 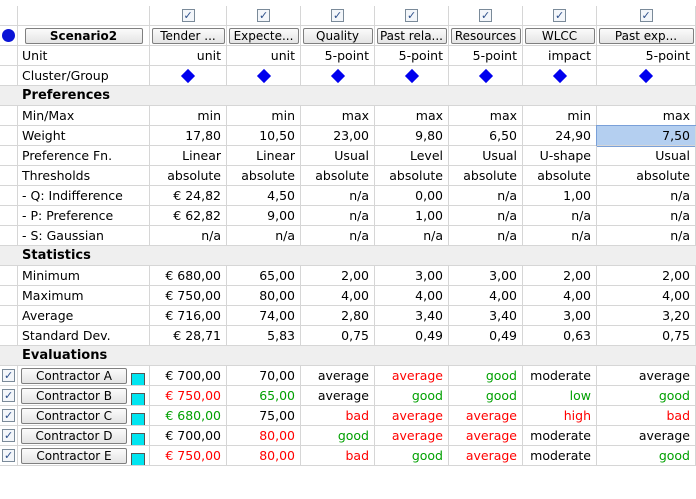 What do you see at coordinates (74, 376) in the screenshot?
I see `action-button: Contractor A` at bounding box center [74, 376].